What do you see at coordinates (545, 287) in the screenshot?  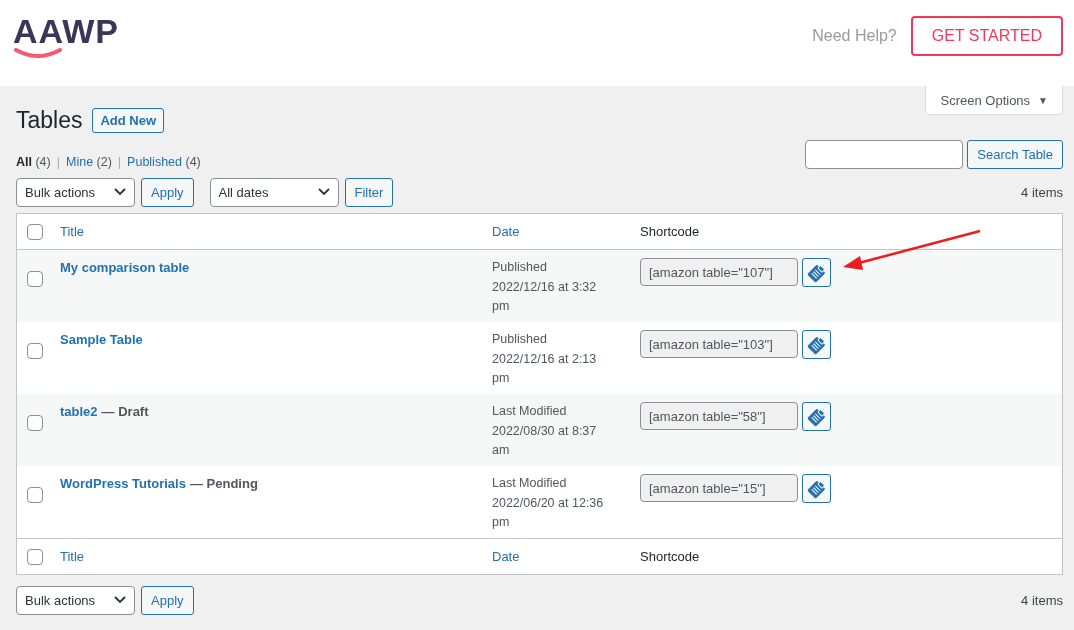 I see `date-text: Published 2022/12/16 at 3:32 pm` at bounding box center [545, 287].